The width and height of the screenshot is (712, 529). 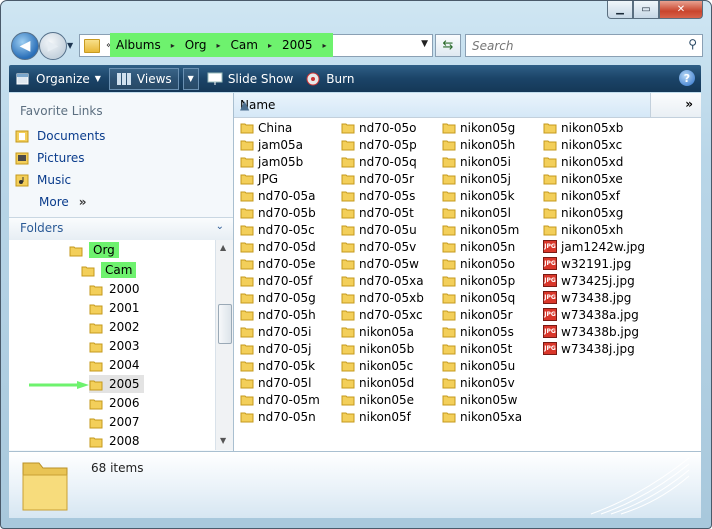 What do you see at coordinates (377, 178) in the screenshot?
I see `file-item: nd70-05r` at bounding box center [377, 178].